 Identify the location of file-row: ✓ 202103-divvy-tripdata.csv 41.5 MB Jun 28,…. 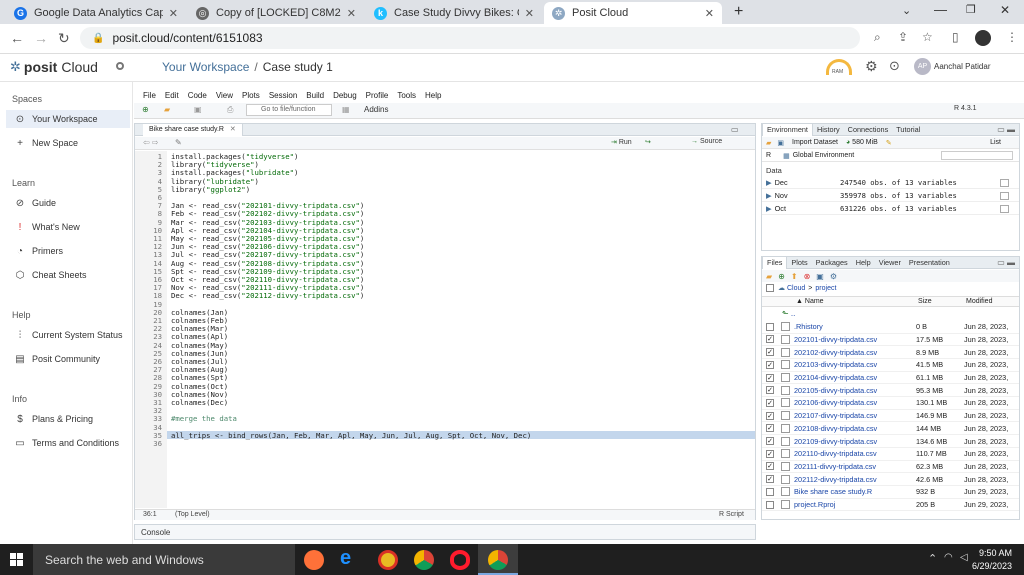
(890, 365).